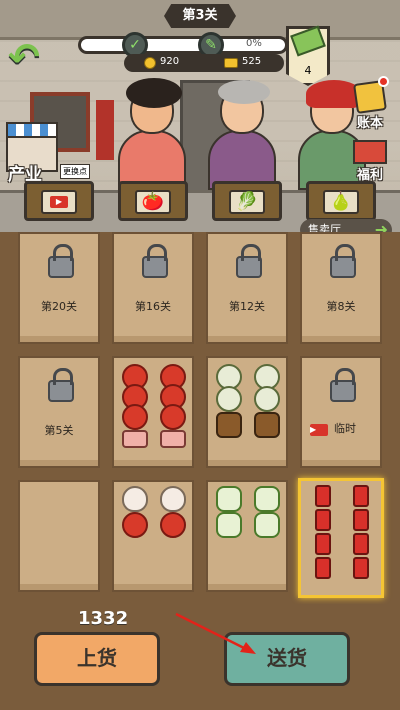 The image size is (400, 710). What do you see at coordinates (383, 81) in the screenshot?
I see `notification-dot` at bounding box center [383, 81].